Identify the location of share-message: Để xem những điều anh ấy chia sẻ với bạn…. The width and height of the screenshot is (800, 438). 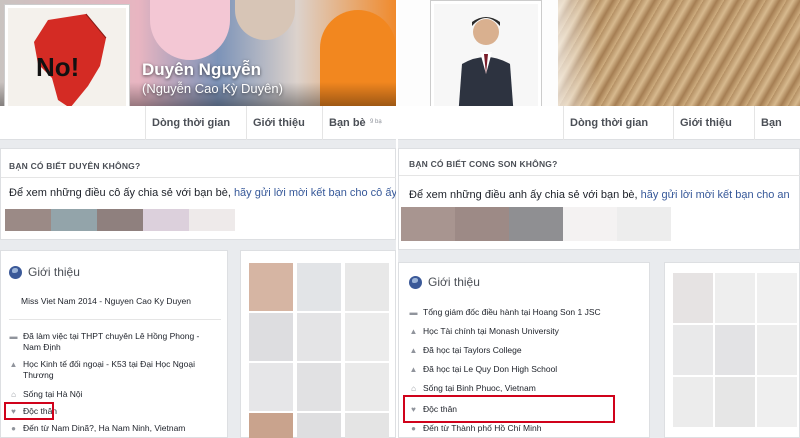
(523, 195).